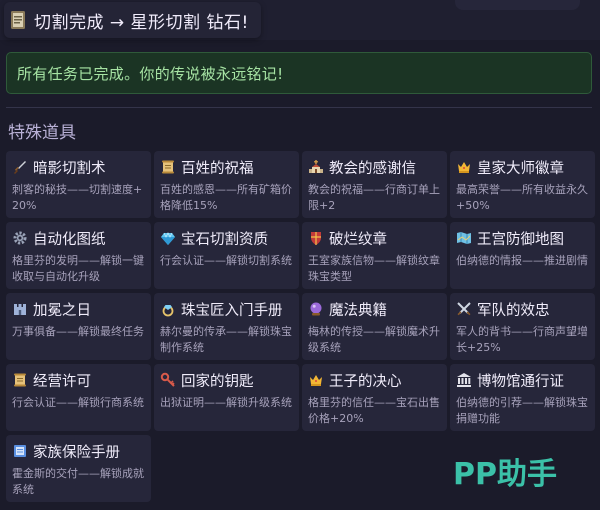 This screenshot has height=510, width=600. I want to click on item-card: 军队的效忠军人的背书——行商声望增长+25%, so click(522, 326).